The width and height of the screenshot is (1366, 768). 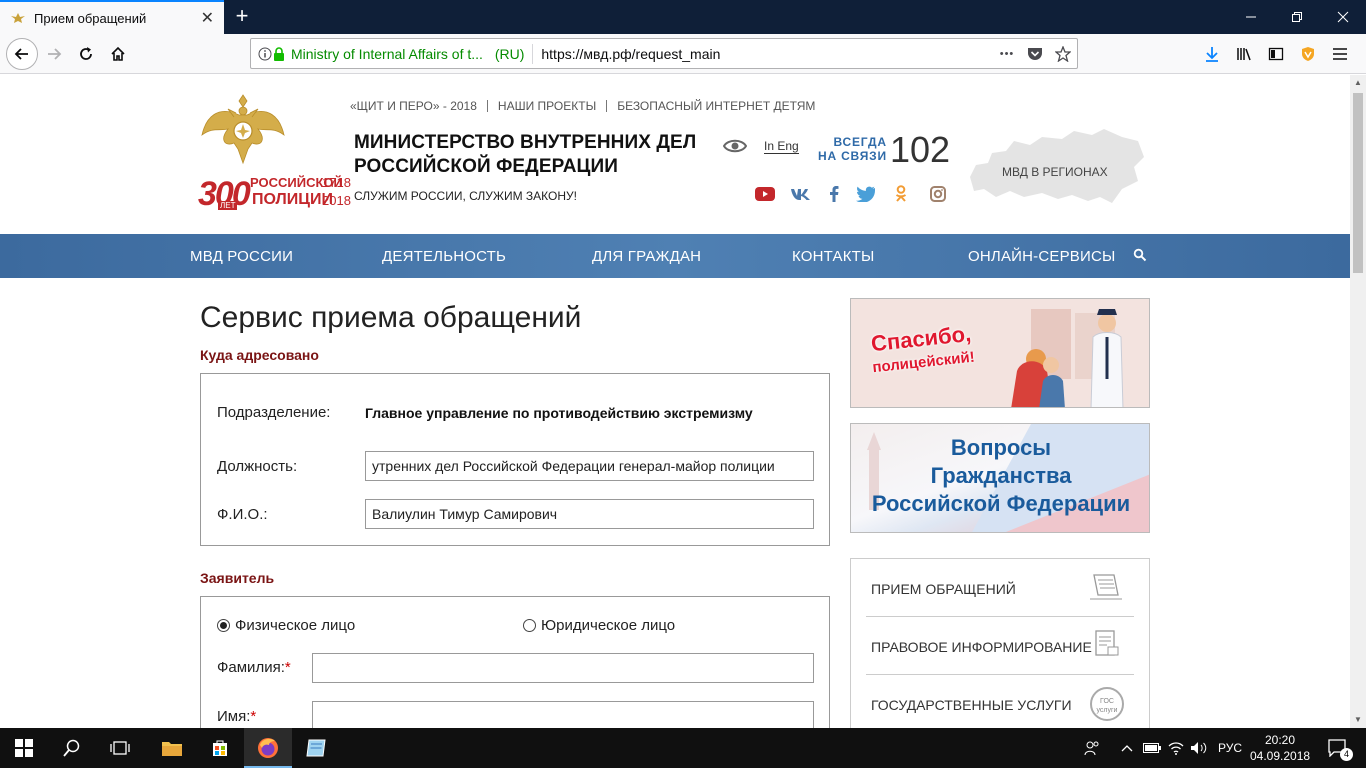 What do you see at coordinates (120, 748) in the screenshot?
I see `task-view-icon` at bounding box center [120, 748].